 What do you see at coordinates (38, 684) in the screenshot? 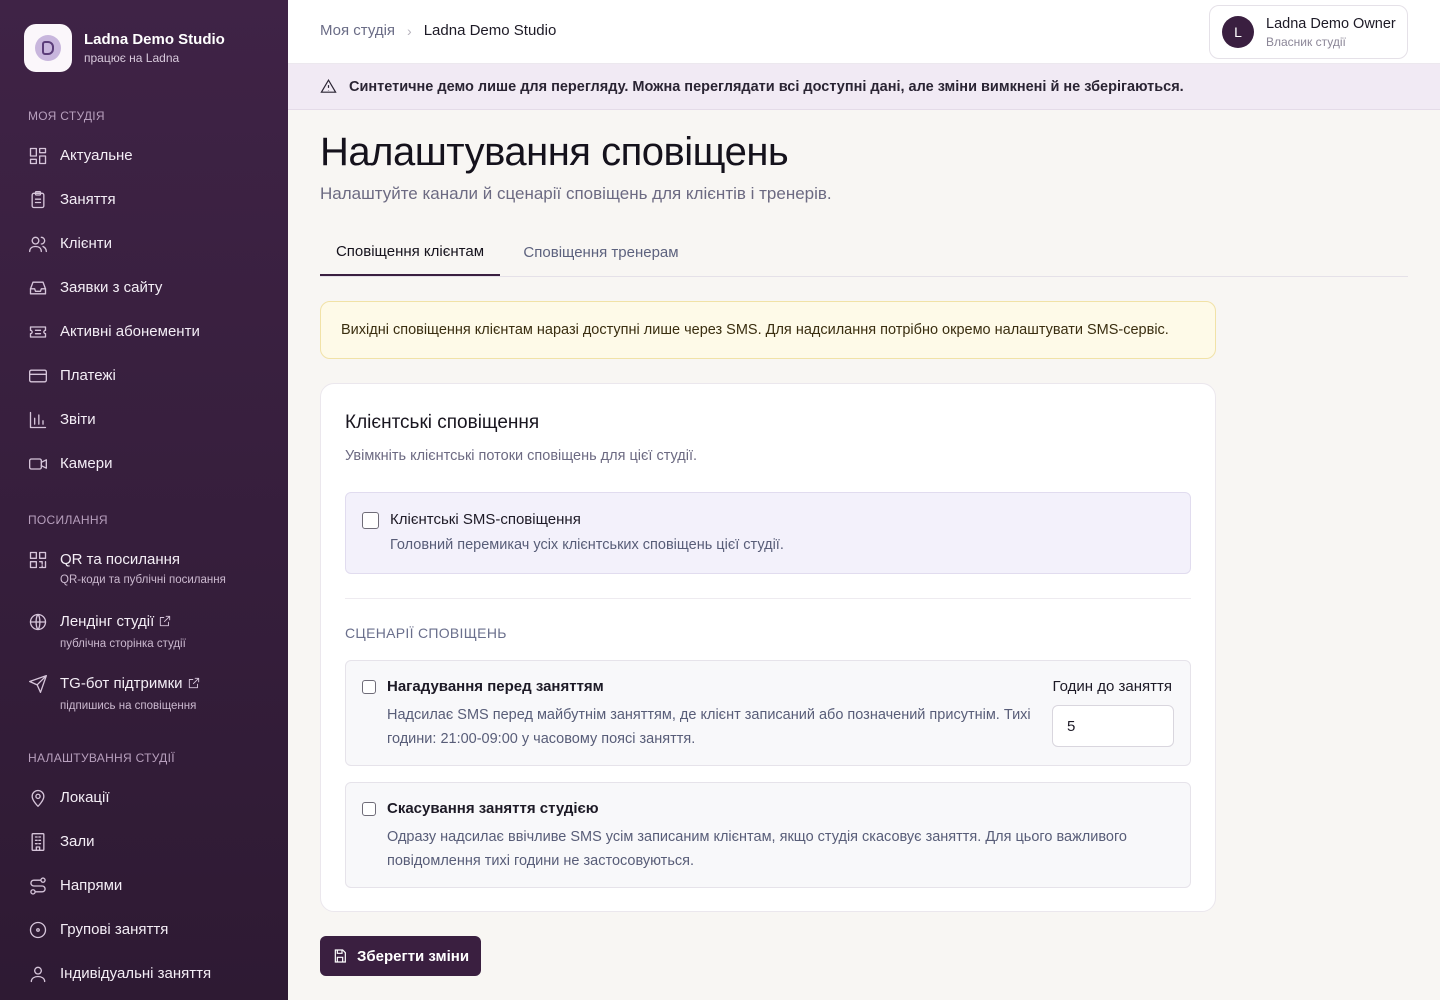
I see `send-icon` at bounding box center [38, 684].